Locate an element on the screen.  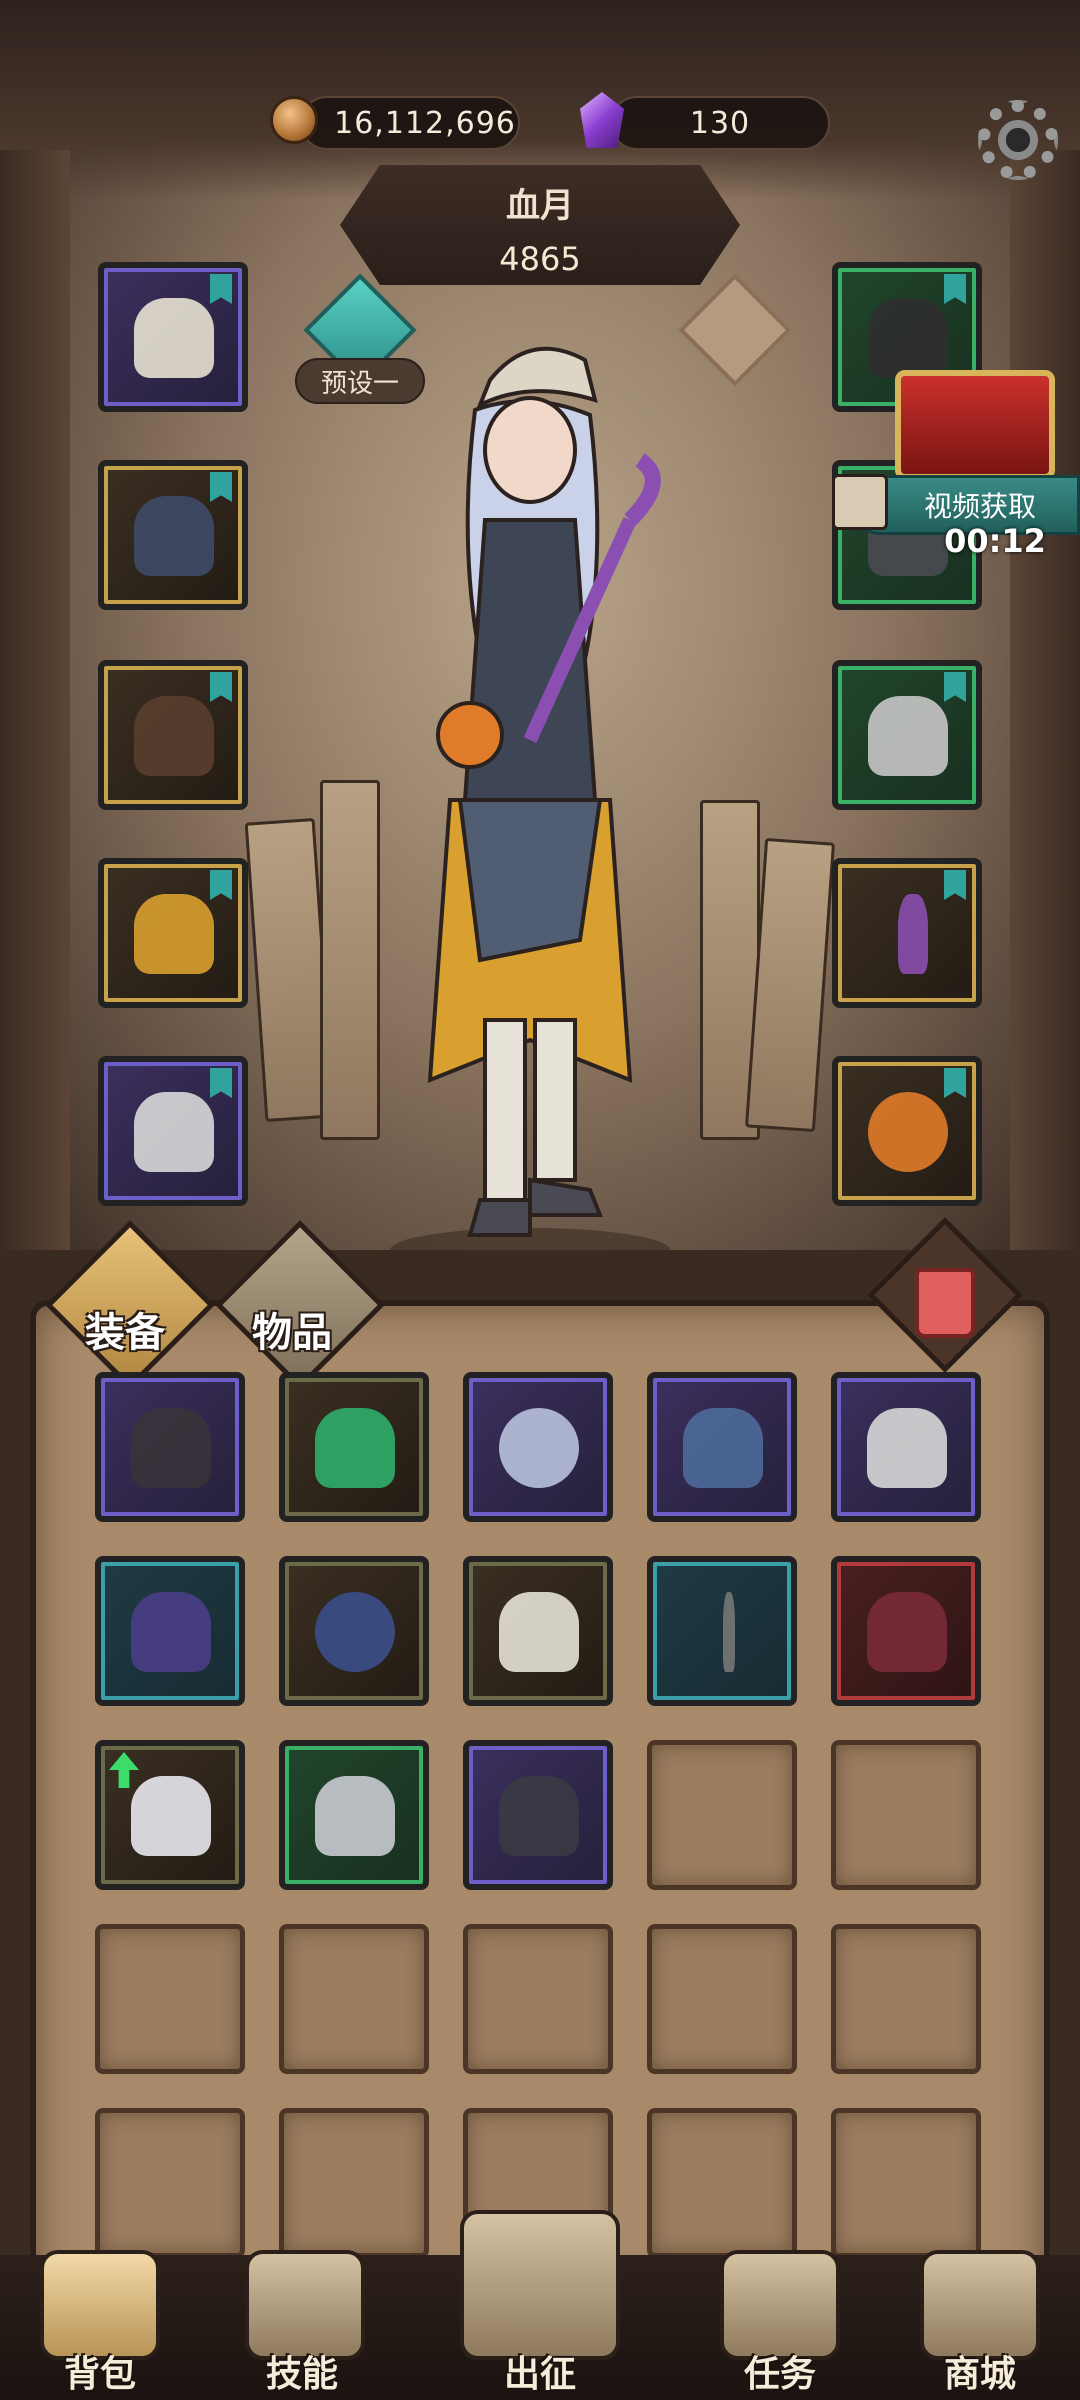
nav-quests: 任务 is located at coordinates (780, 2371).